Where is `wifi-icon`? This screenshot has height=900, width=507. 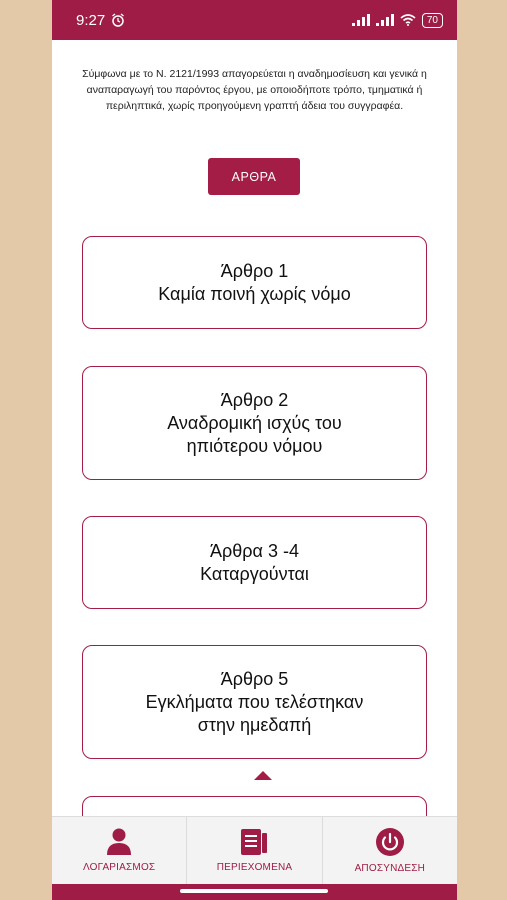
wifi-icon is located at coordinates (408, 20).